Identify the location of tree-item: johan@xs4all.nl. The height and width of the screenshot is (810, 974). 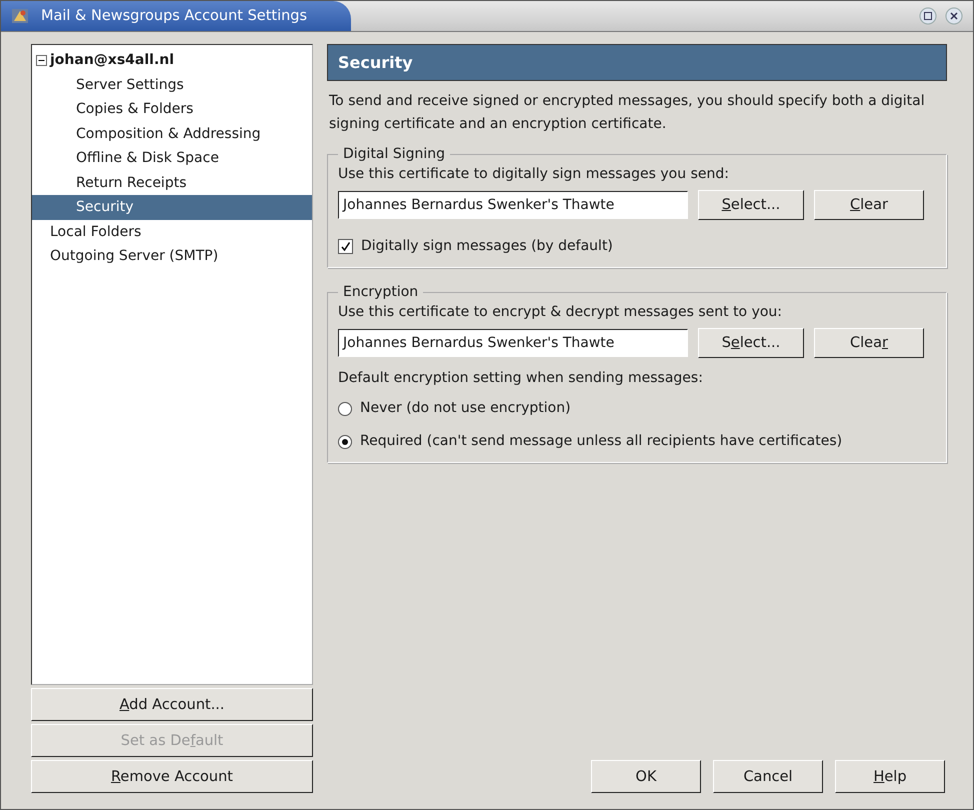
(172, 60).